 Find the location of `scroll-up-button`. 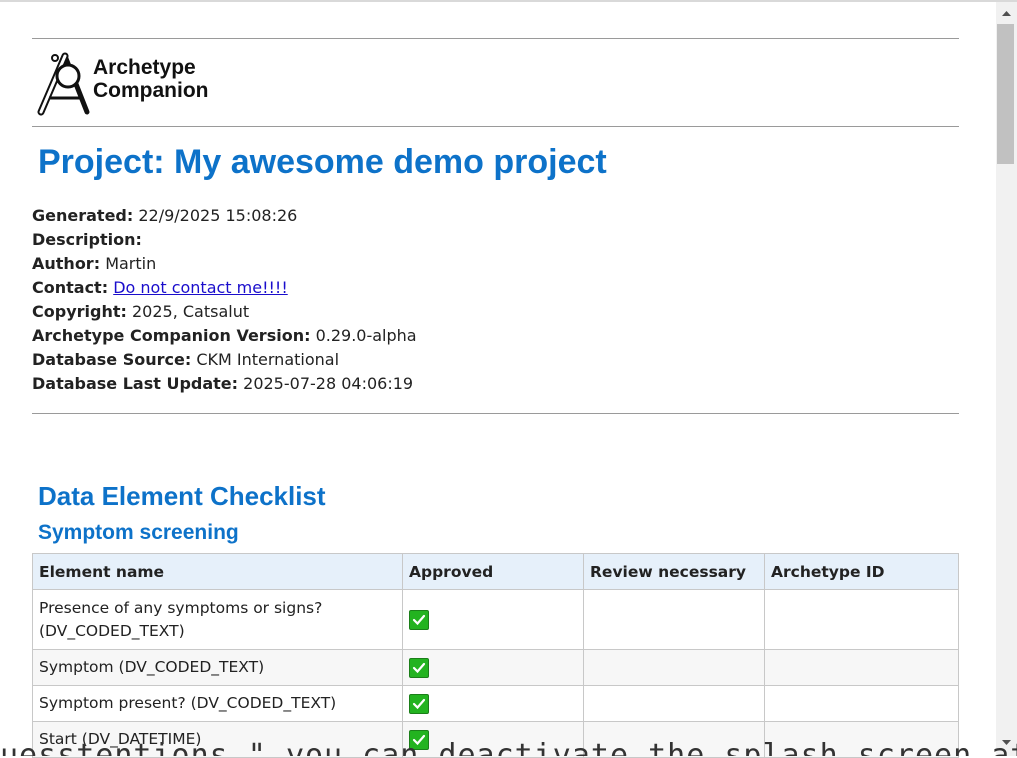

scroll-up-button is located at coordinates (1006, 13).